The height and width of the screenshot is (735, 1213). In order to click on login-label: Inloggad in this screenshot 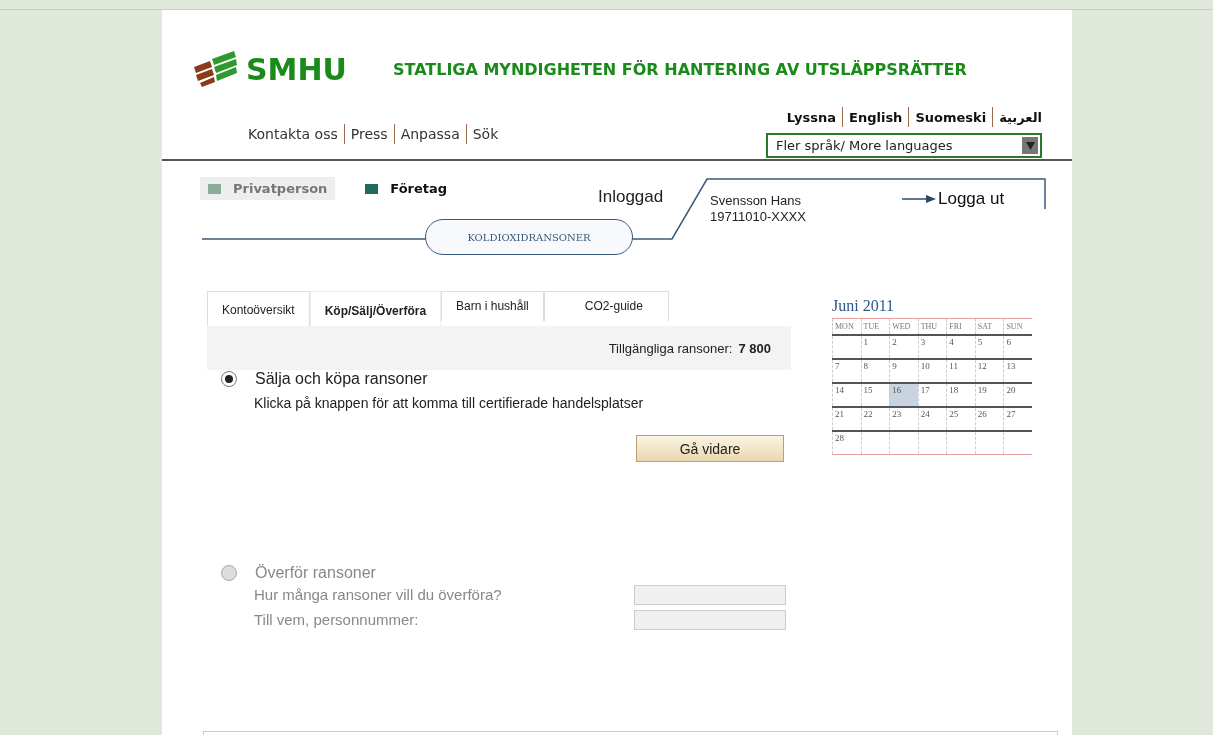, I will do `click(631, 197)`.